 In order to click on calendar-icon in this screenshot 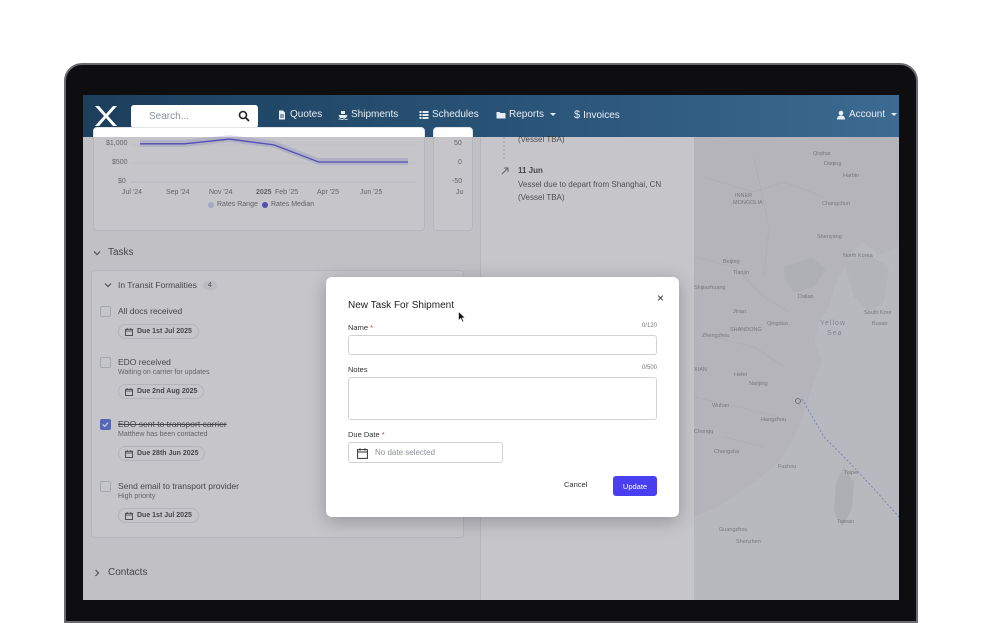, I will do `click(362, 453)`.